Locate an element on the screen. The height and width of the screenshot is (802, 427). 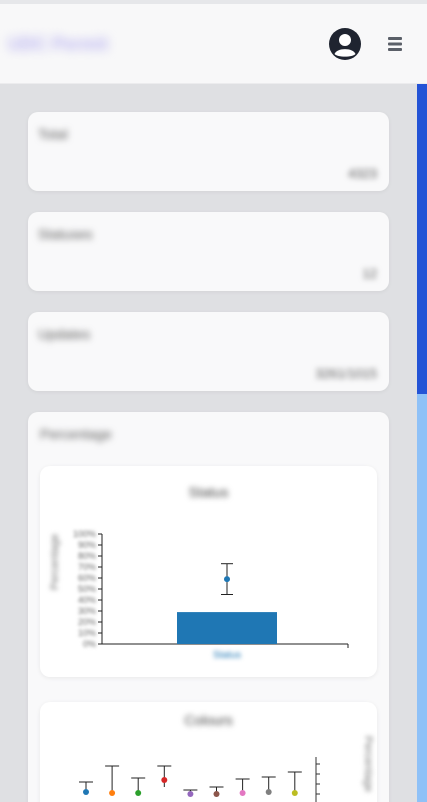
stat-value: 4323 is located at coordinates (362, 173).